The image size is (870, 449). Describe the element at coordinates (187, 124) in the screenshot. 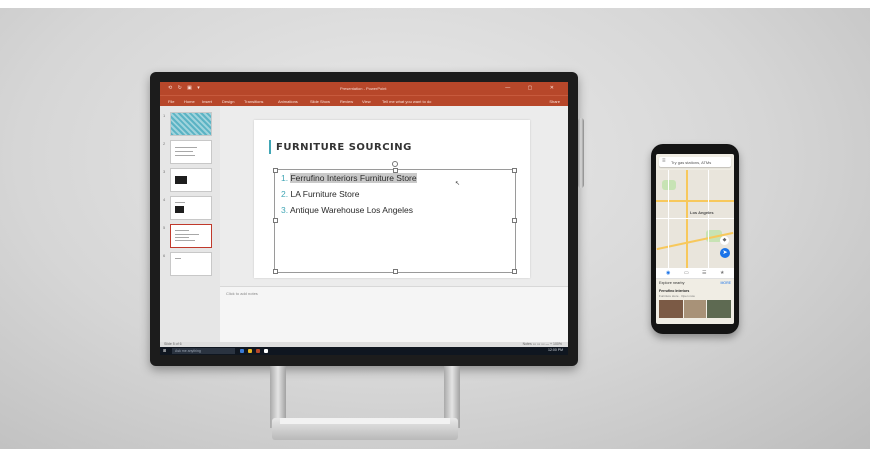

I see `slide-thumbnail-1: 1` at that location.